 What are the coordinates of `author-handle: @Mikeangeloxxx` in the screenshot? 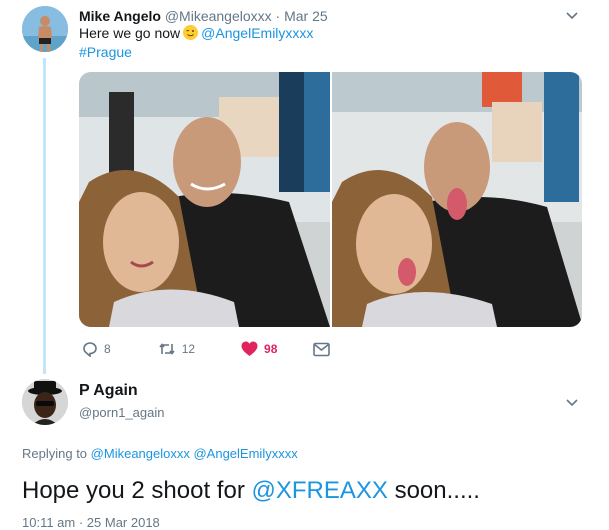 It's located at (218, 16).